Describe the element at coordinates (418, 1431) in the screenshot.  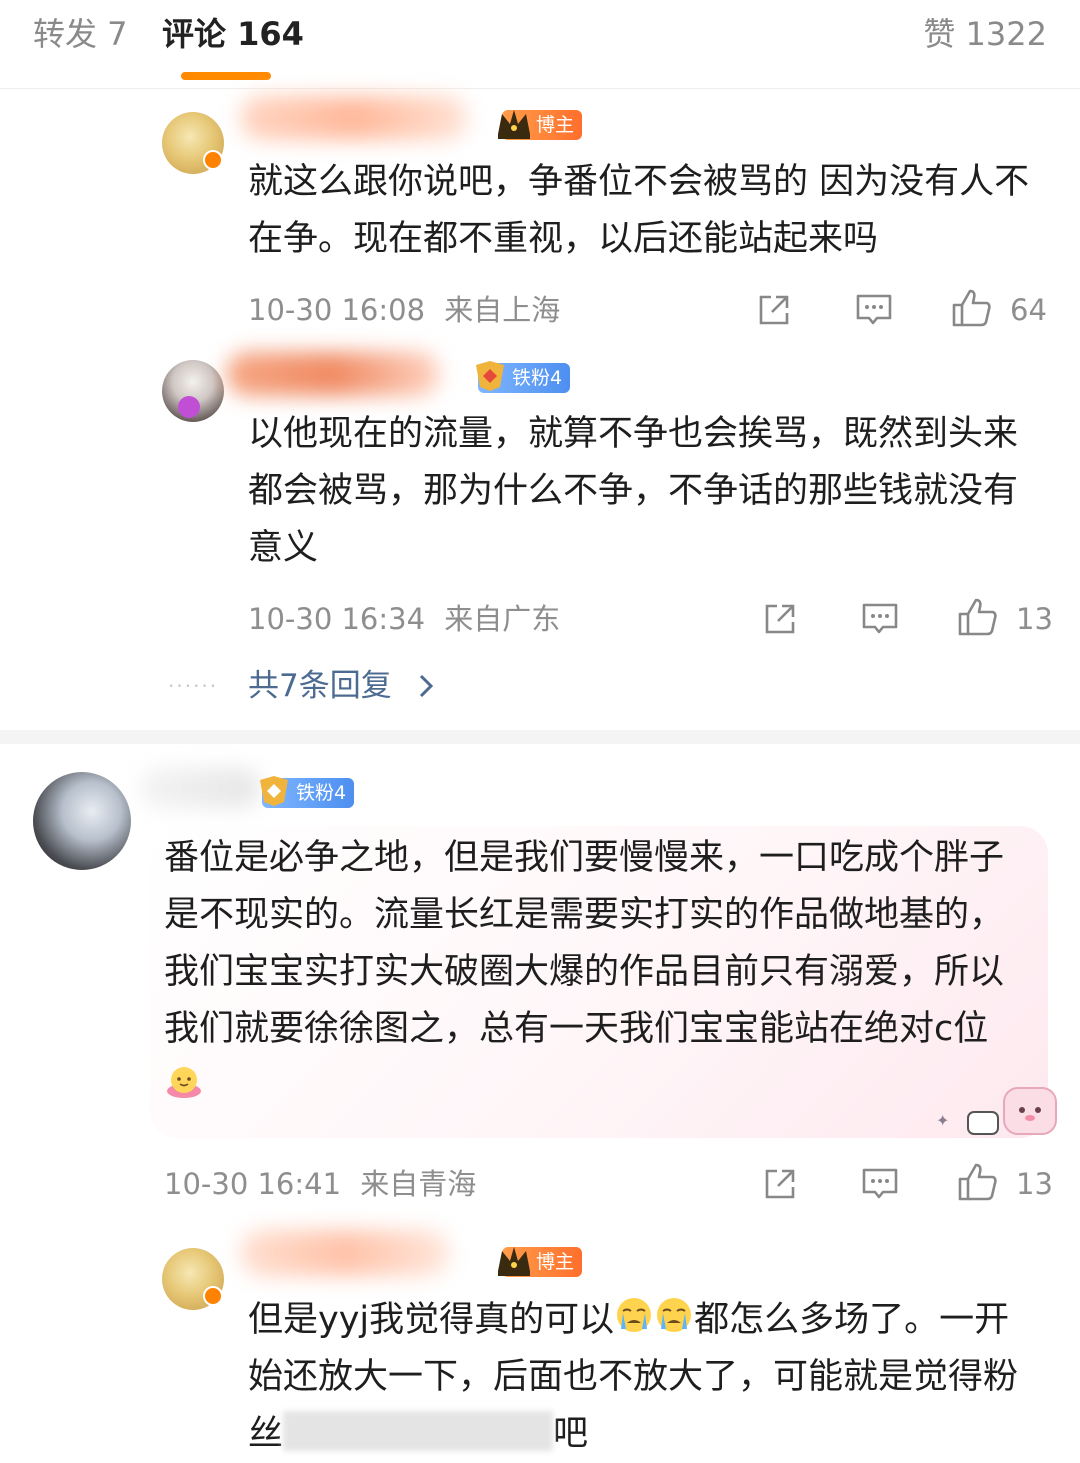
I see `watermark-redaction` at that location.